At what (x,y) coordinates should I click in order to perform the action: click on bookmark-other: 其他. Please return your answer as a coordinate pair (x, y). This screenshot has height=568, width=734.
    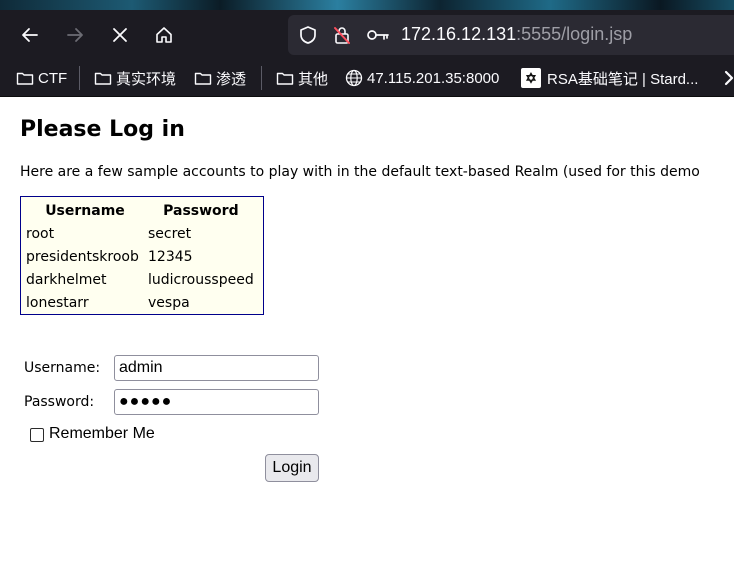
    Looking at the image, I should click on (302, 78).